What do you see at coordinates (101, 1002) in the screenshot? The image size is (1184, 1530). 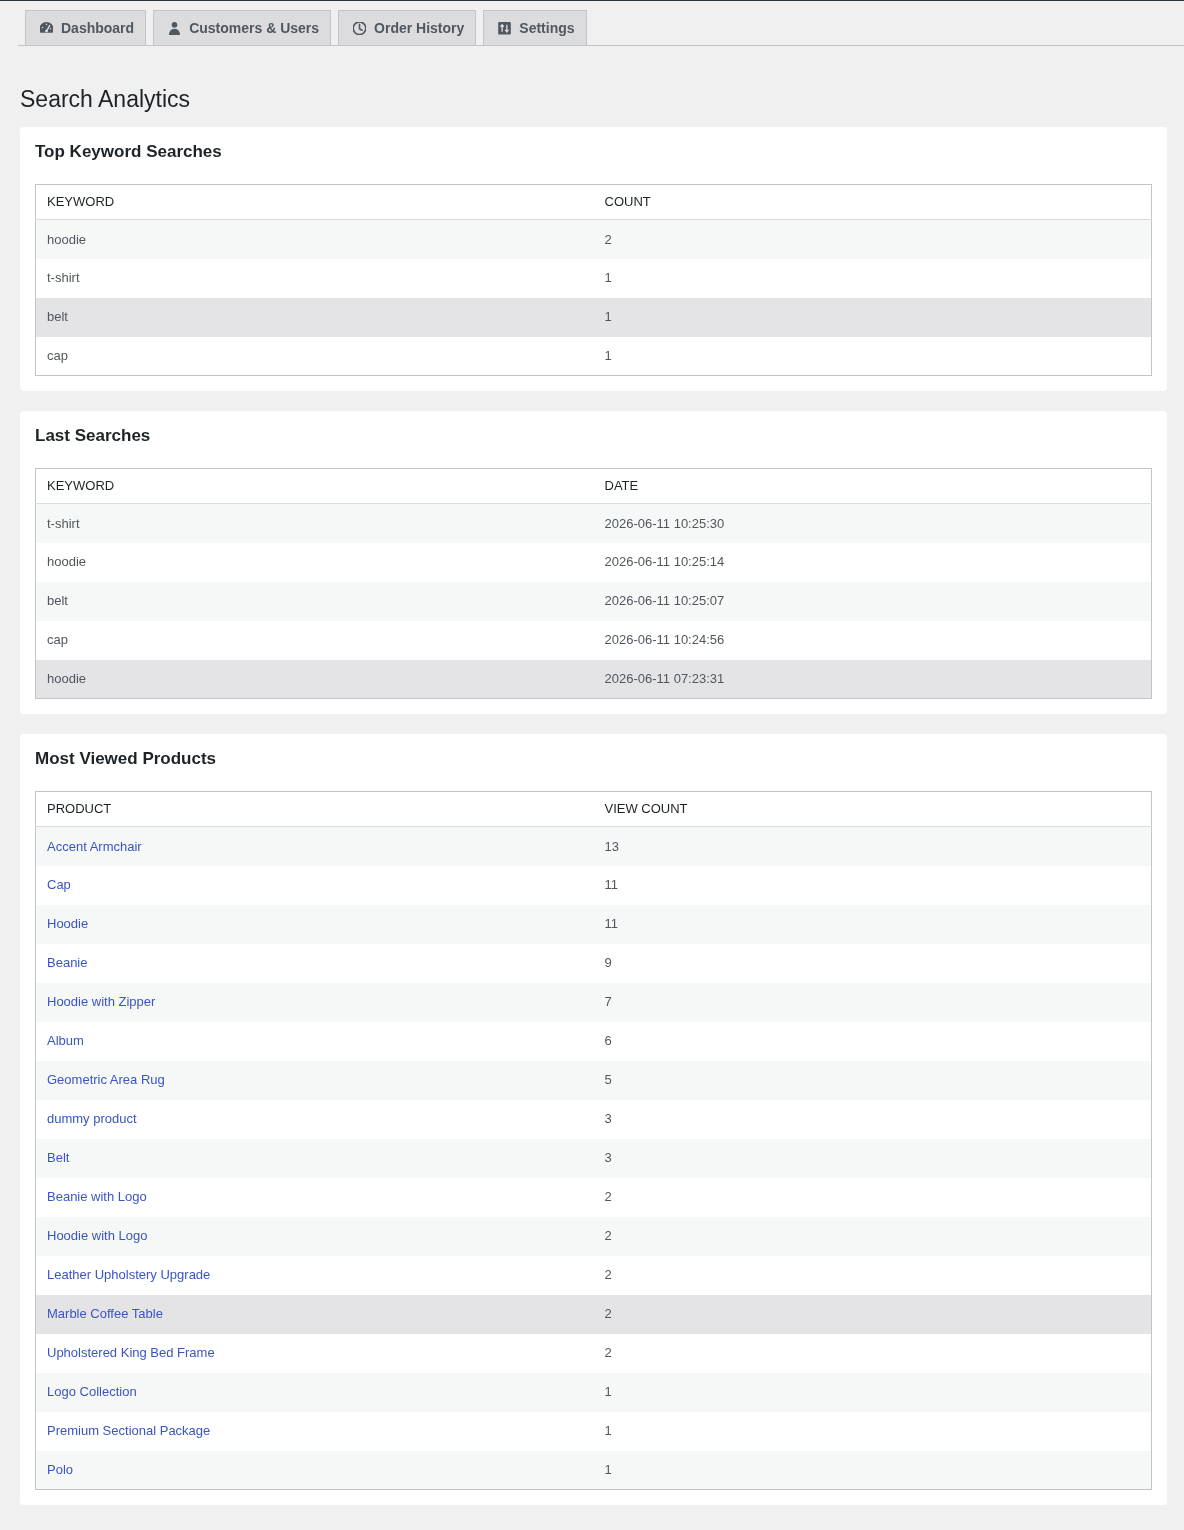 I see `product-link: Hoodie with Zipper` at bounding box center [101, 1002].